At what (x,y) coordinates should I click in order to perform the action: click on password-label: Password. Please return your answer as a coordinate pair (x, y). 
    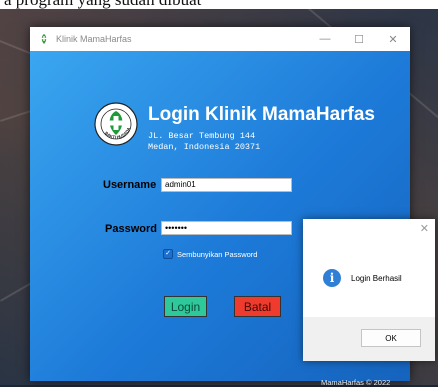
    Looking at the image, I should click on (131, 229).